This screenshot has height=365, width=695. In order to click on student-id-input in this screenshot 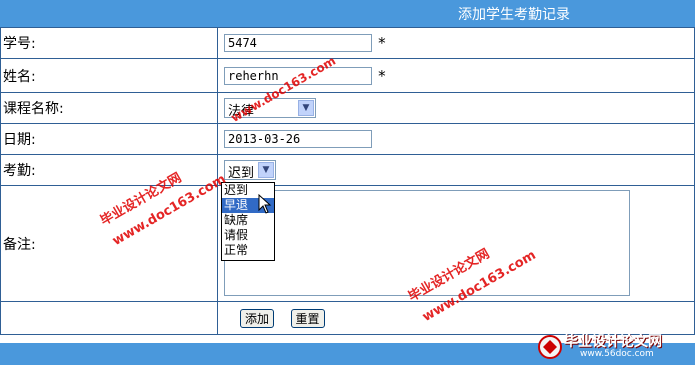, I will do `click(298, 43)`.